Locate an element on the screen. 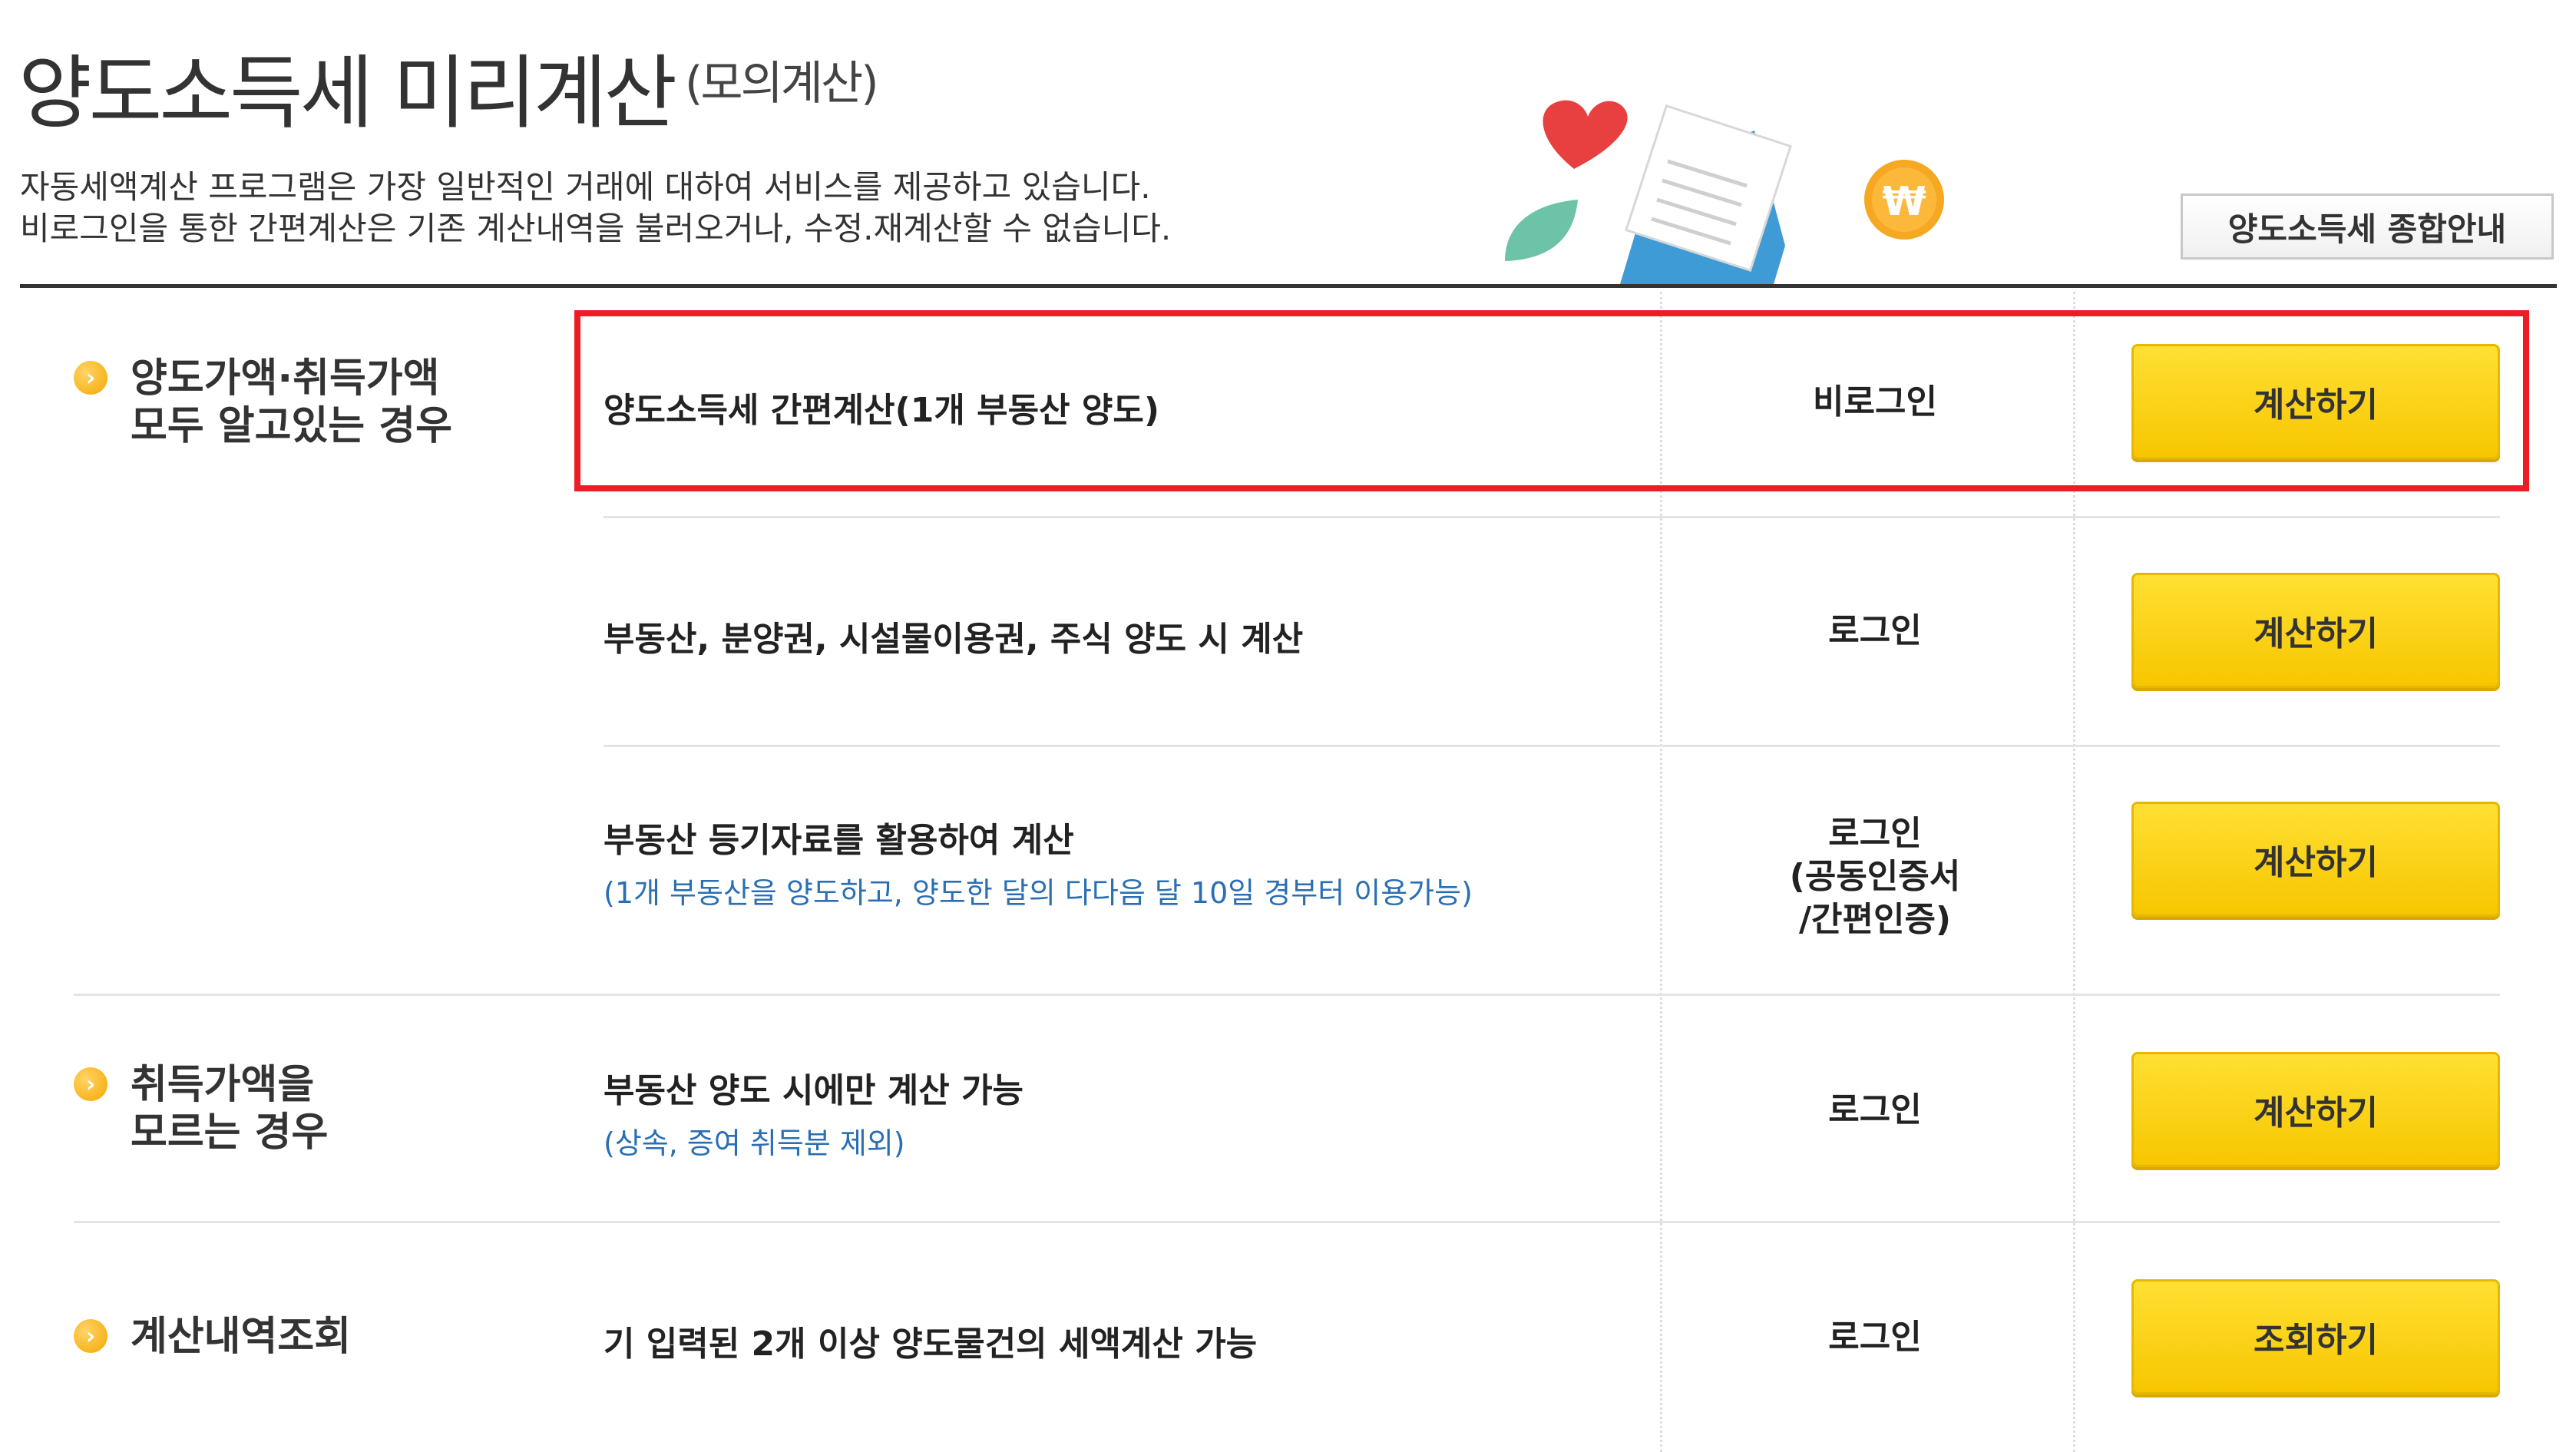 This screenshot has height=1452, width=2576. category-label: 계산내역조회 is located at coordinates (241, 1337).